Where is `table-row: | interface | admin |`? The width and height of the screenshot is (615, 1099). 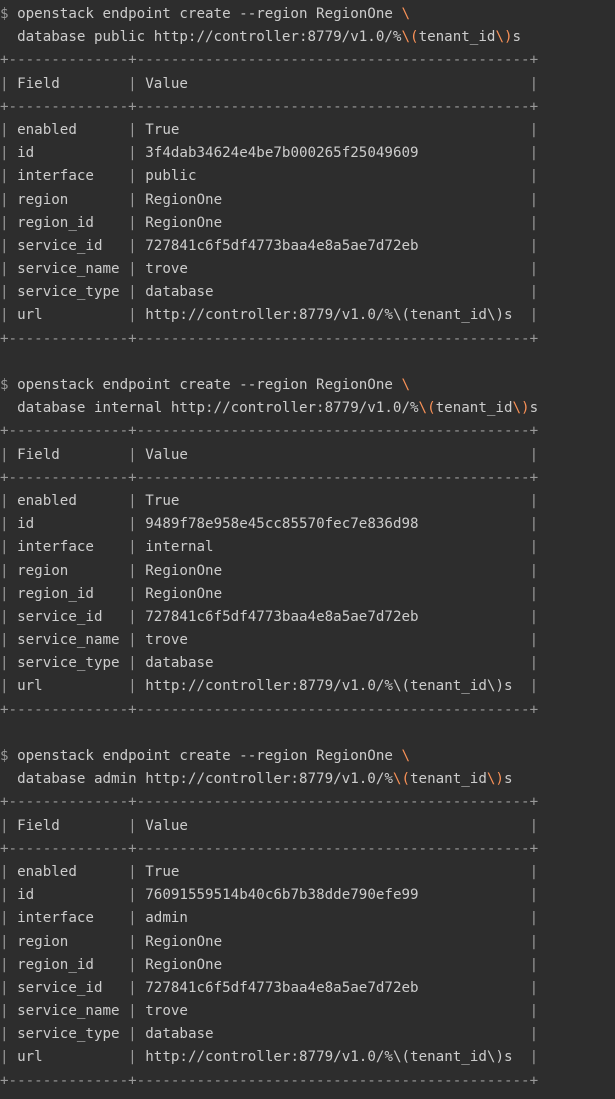
table-row: | interface | admin | is located at coordinates (307, 918).